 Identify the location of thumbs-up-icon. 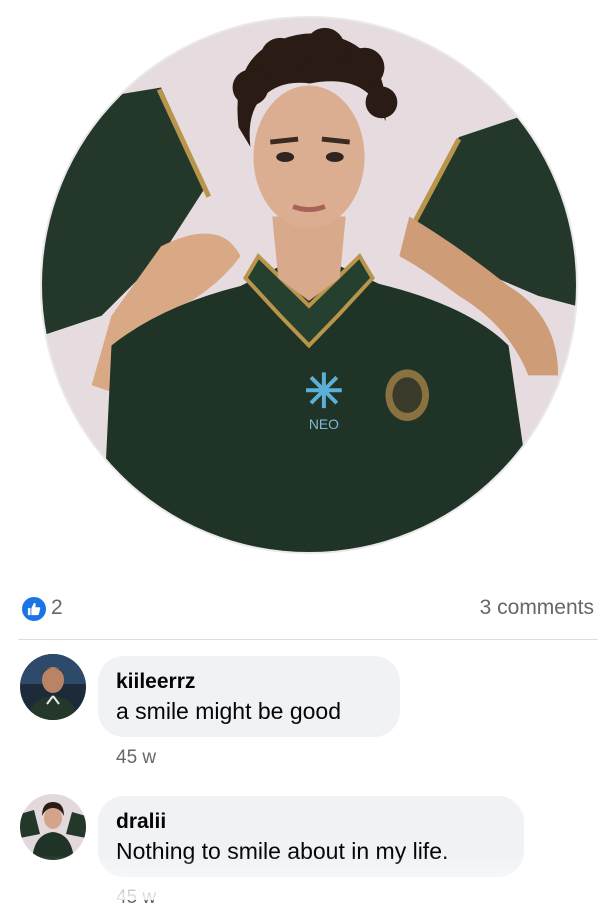
(34, 609).